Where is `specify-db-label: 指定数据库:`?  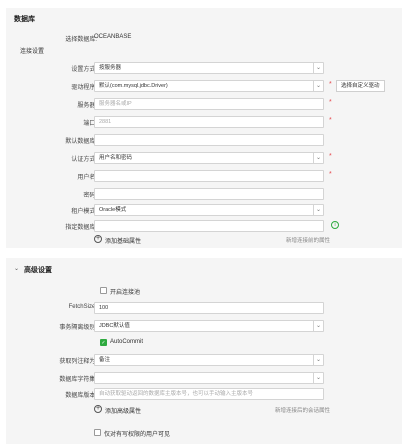
specify-db-label: 指定数据库: is located at coordinates (81, 228).